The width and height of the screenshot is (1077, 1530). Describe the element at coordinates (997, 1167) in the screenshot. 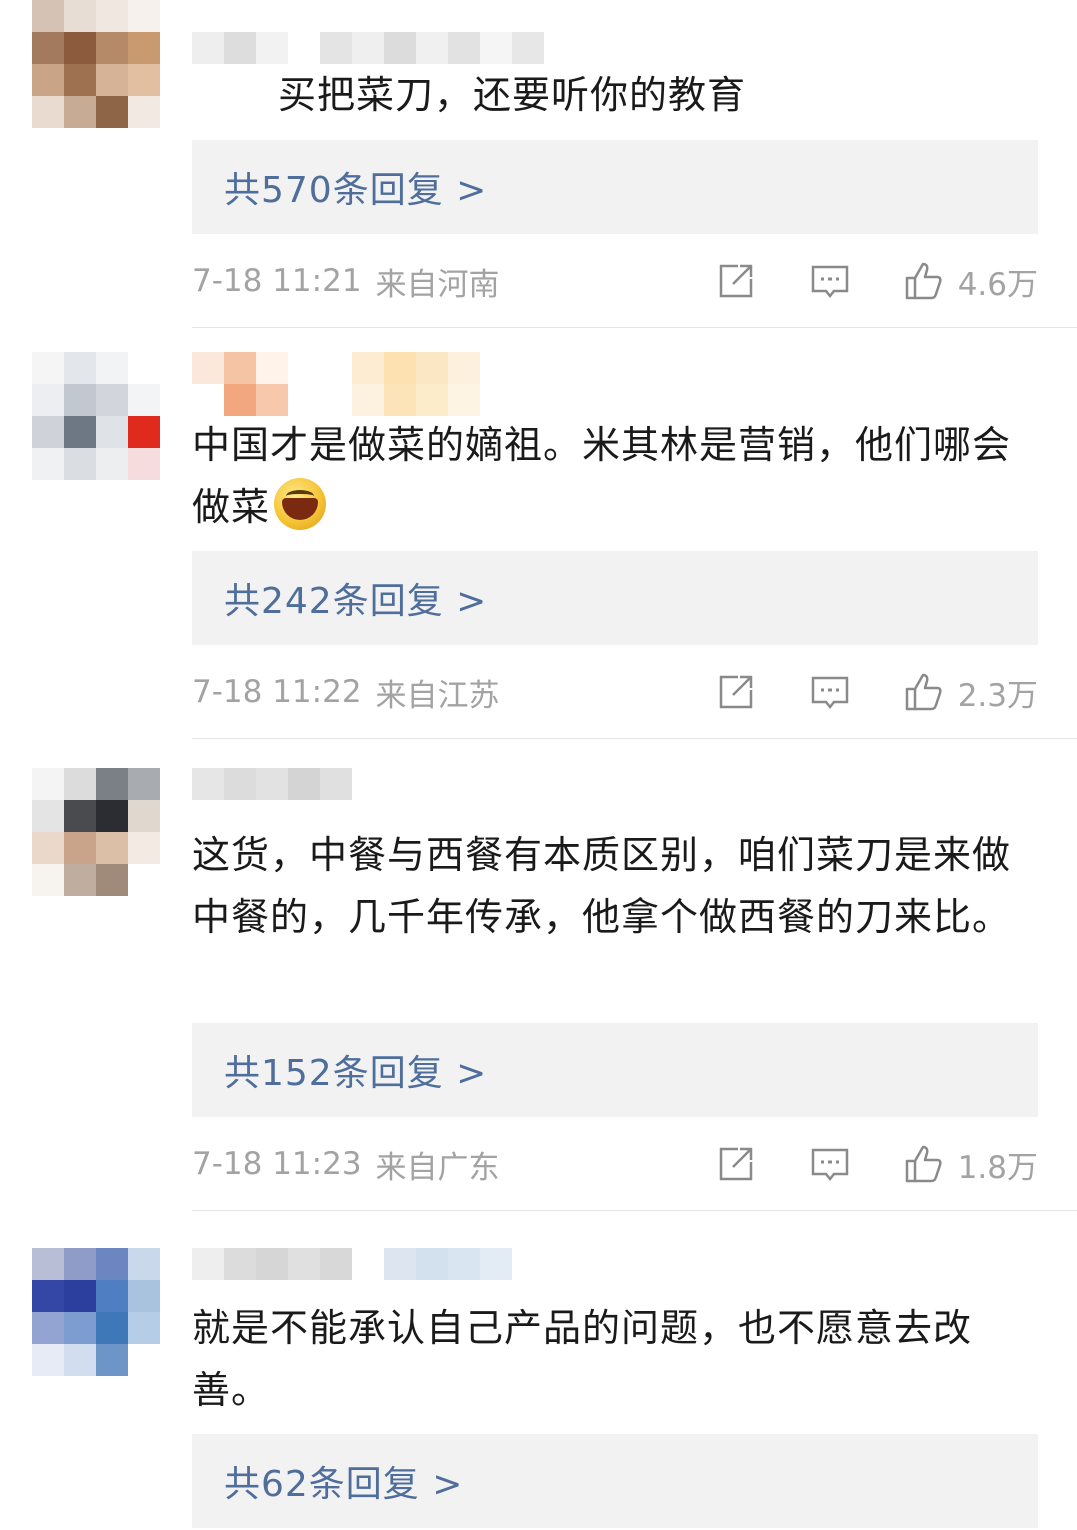

I see `like-count: 1.8万` at that location.